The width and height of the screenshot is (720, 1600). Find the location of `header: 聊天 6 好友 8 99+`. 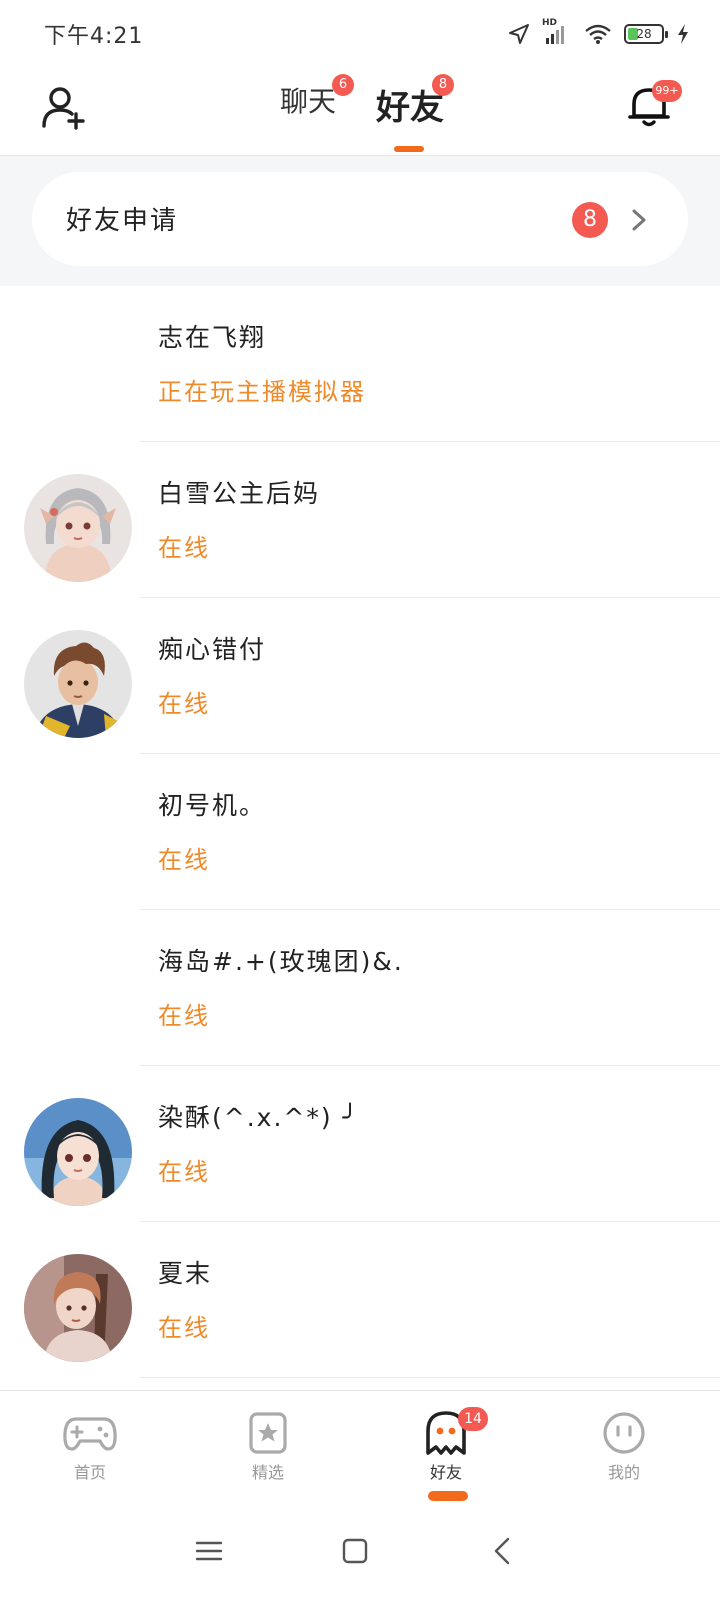

header: 聊天 6 好友 8 99+ is located at coordinates (360, 111).